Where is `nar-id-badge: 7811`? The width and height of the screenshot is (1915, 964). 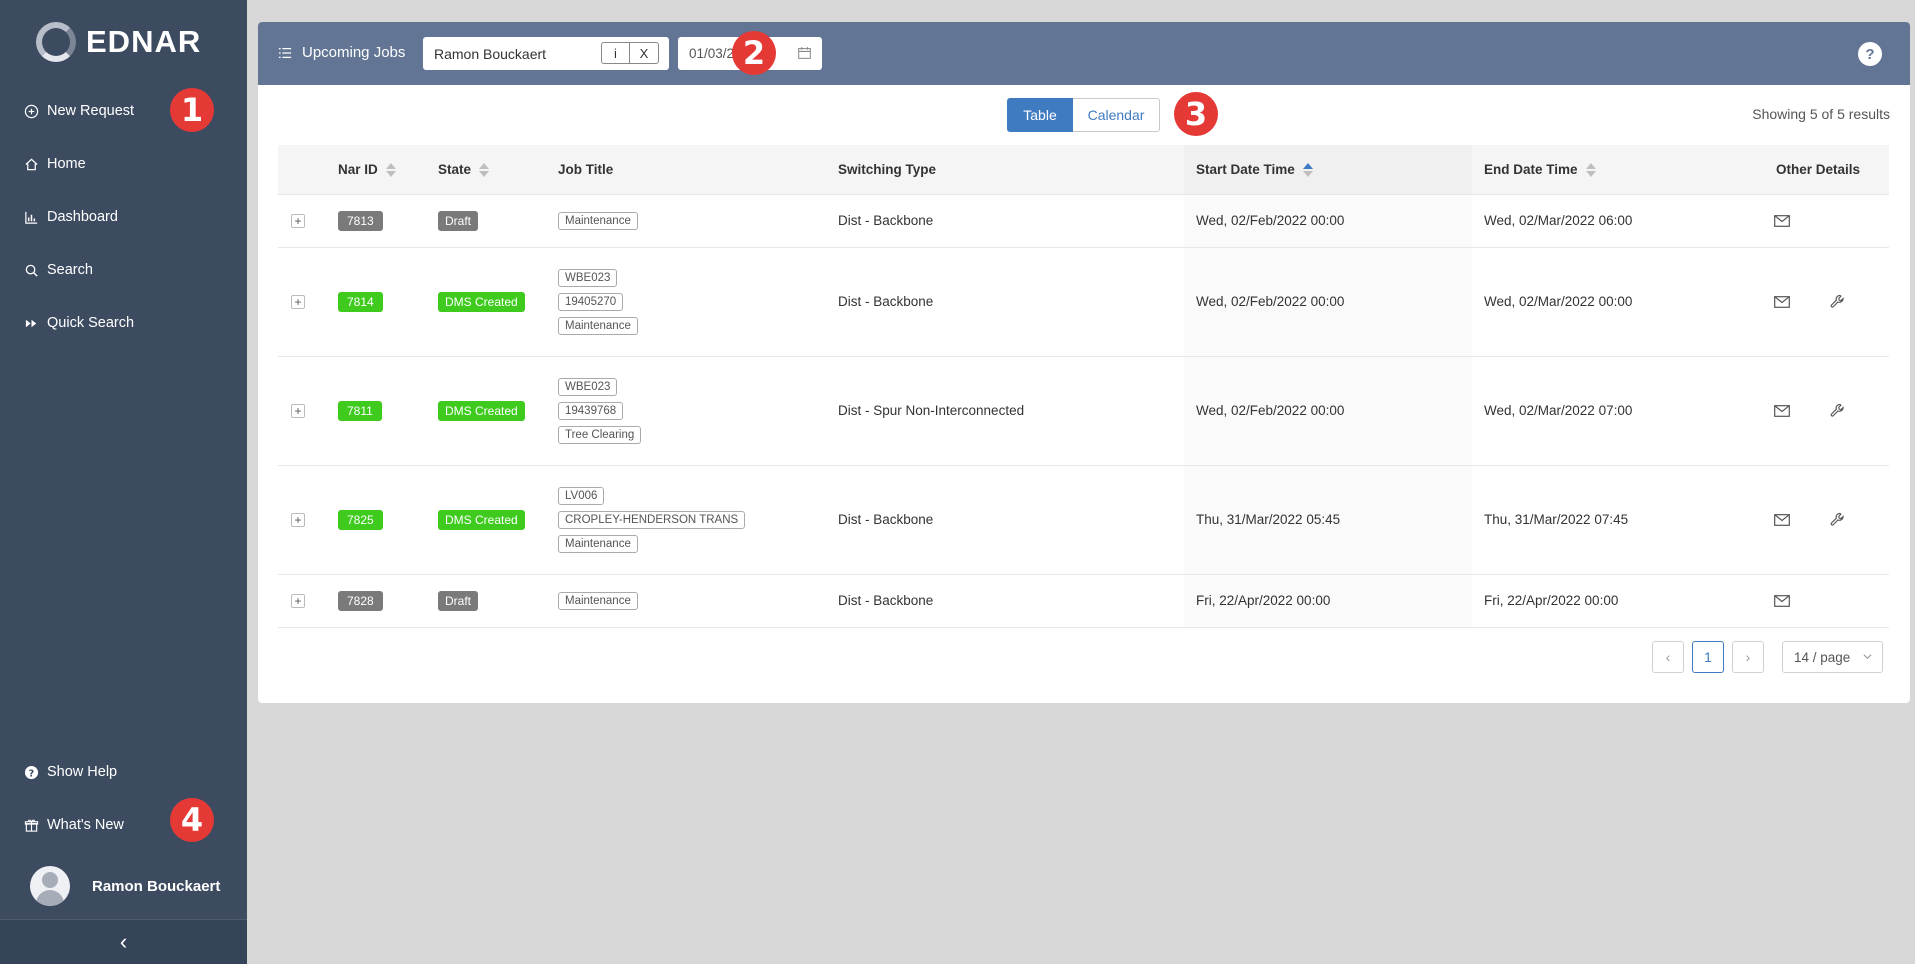
nar-id-badge: 7811 is located at coordinates (360, 410).